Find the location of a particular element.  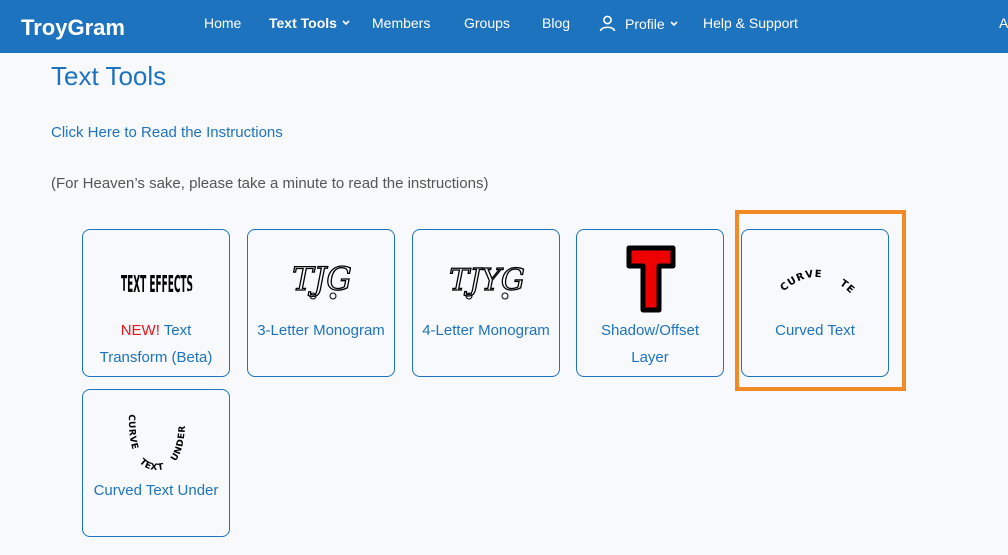

nav-text-tools: Text Tools is located at coordinates (309, 23).